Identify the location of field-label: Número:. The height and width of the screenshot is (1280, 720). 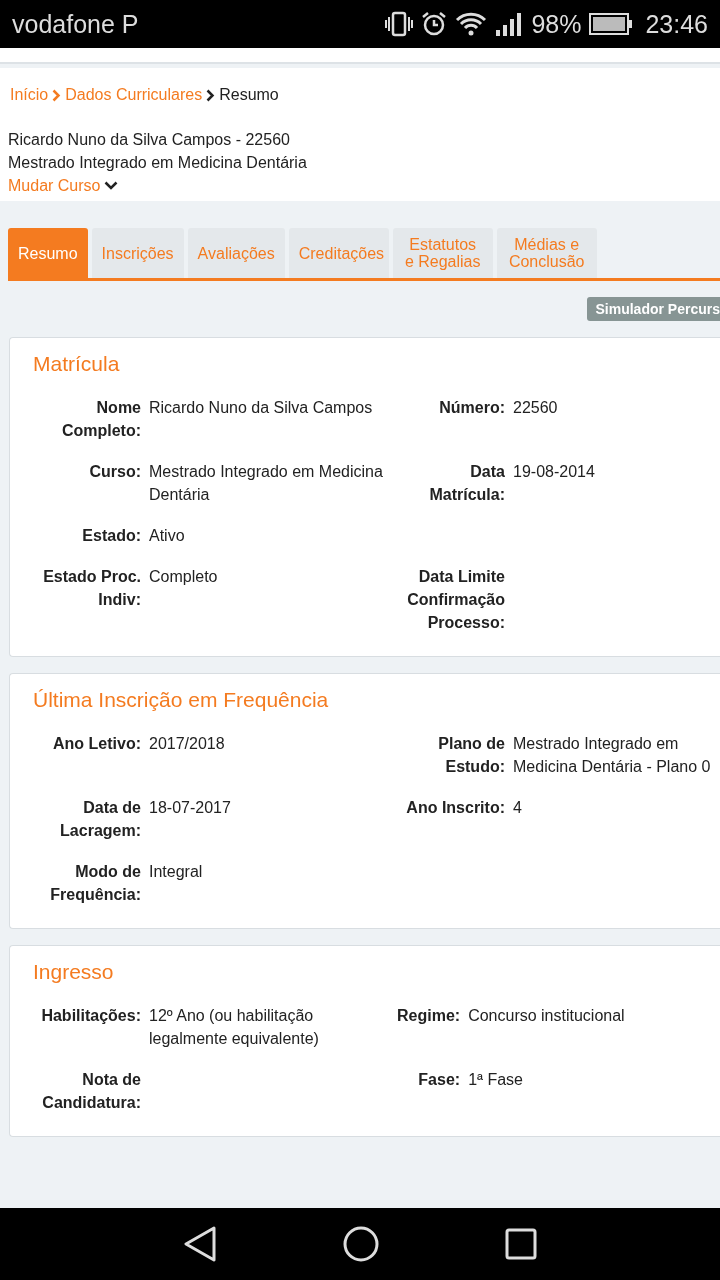
(472, 408).